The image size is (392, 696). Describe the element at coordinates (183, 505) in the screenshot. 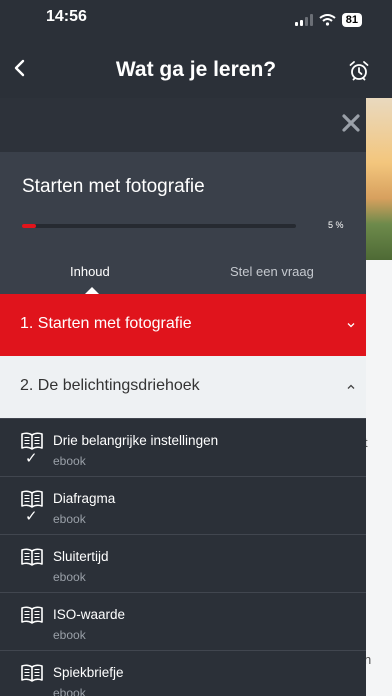

I see `lesson-item: ✓ Diafragma ebook` at that location.